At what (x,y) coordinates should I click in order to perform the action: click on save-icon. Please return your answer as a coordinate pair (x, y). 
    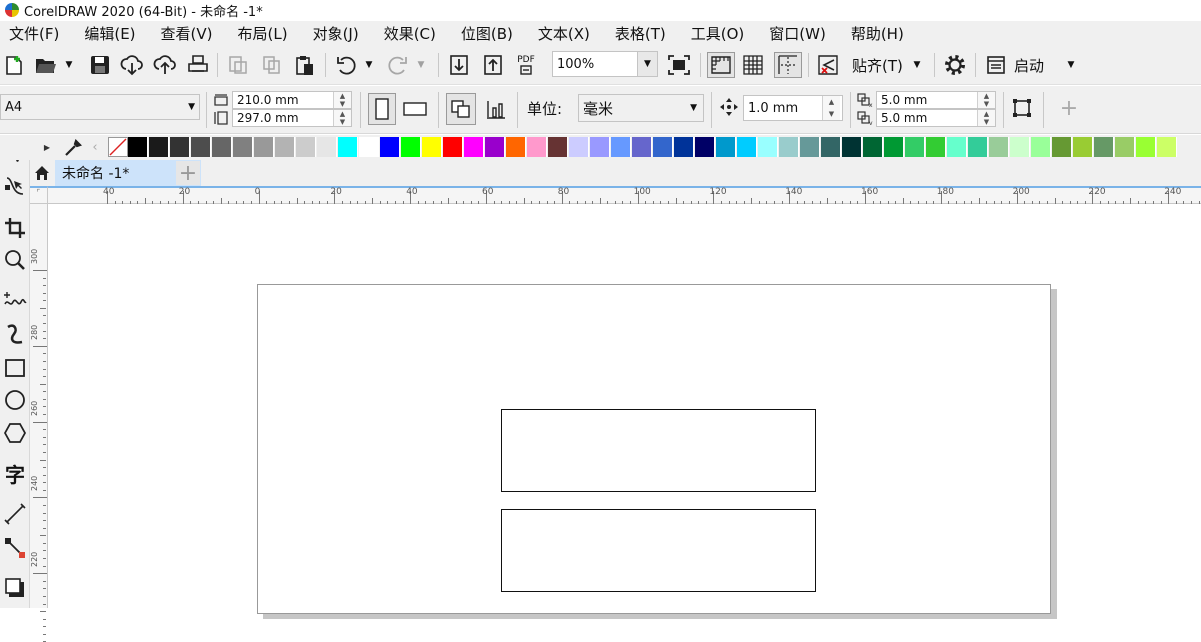
    Looking at the image, I should click on (100, 65).